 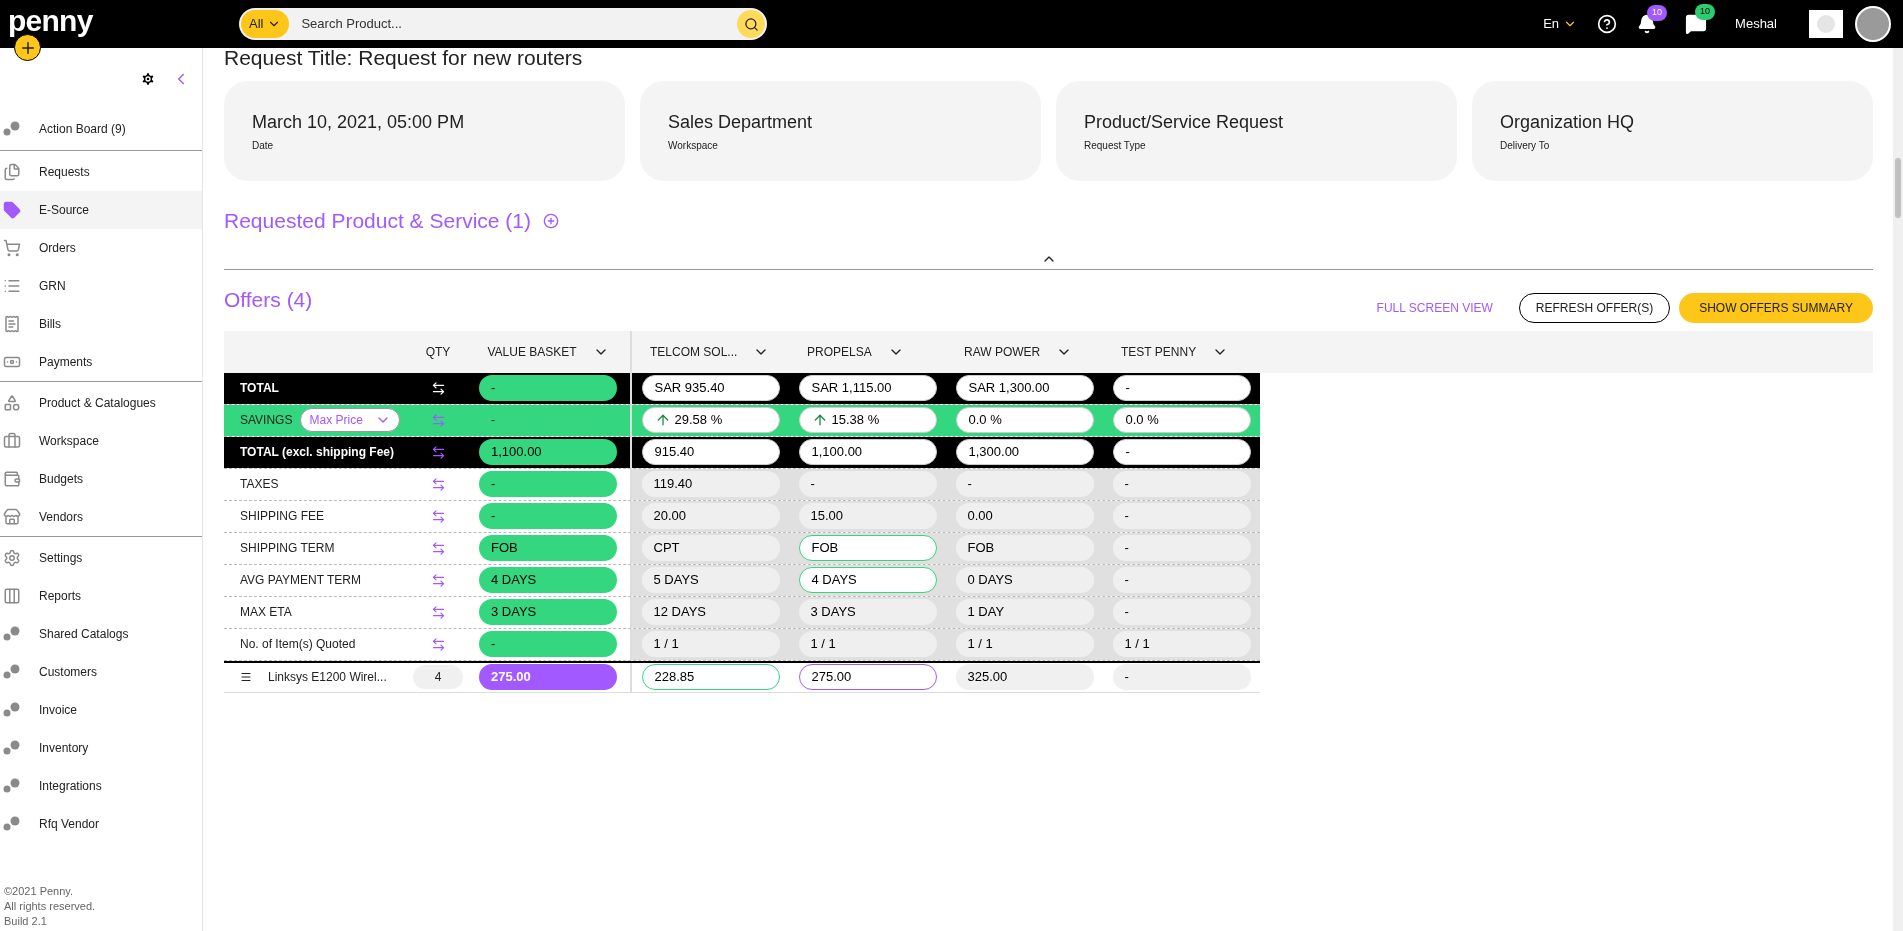 What do you see at coordinates (101, 710) in the screenshot?
I see `sidebar-item: Invoice` at bounding box center [101, 710].